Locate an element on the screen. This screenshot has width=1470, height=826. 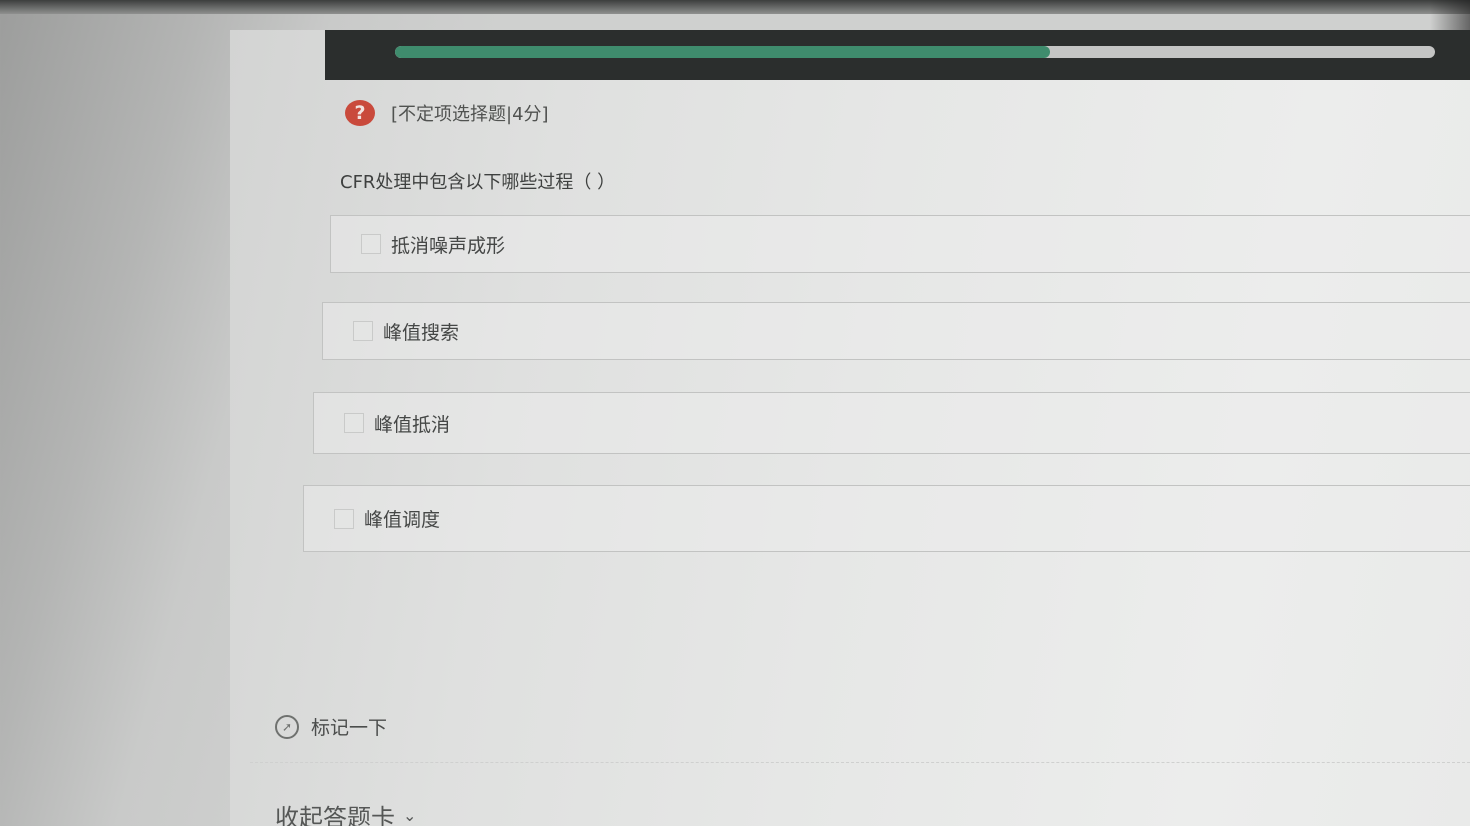
mark-question-button: ➚ 标记一下 is located at coordinates (331, 726).